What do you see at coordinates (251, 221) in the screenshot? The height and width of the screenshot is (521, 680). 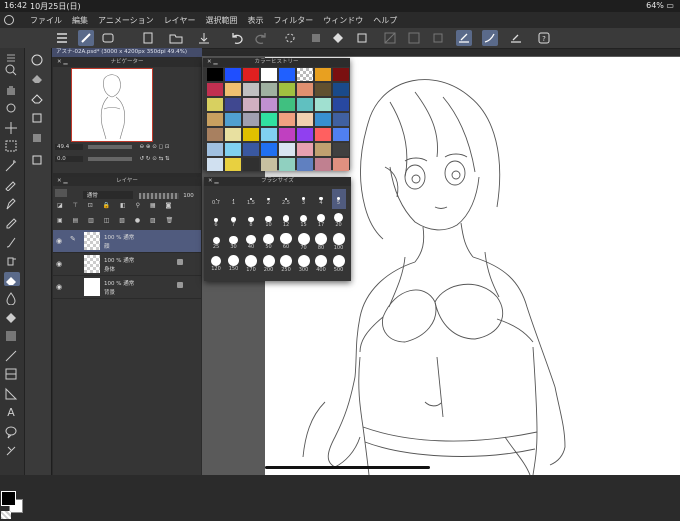 I see `brush-size-option: 8` at bounding box center [251, 221].